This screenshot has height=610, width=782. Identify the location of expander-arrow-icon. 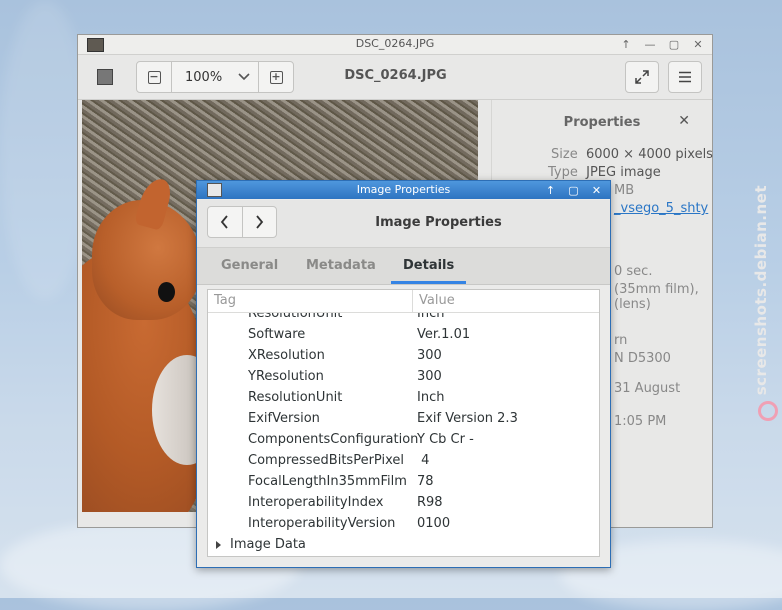
(218, 545).